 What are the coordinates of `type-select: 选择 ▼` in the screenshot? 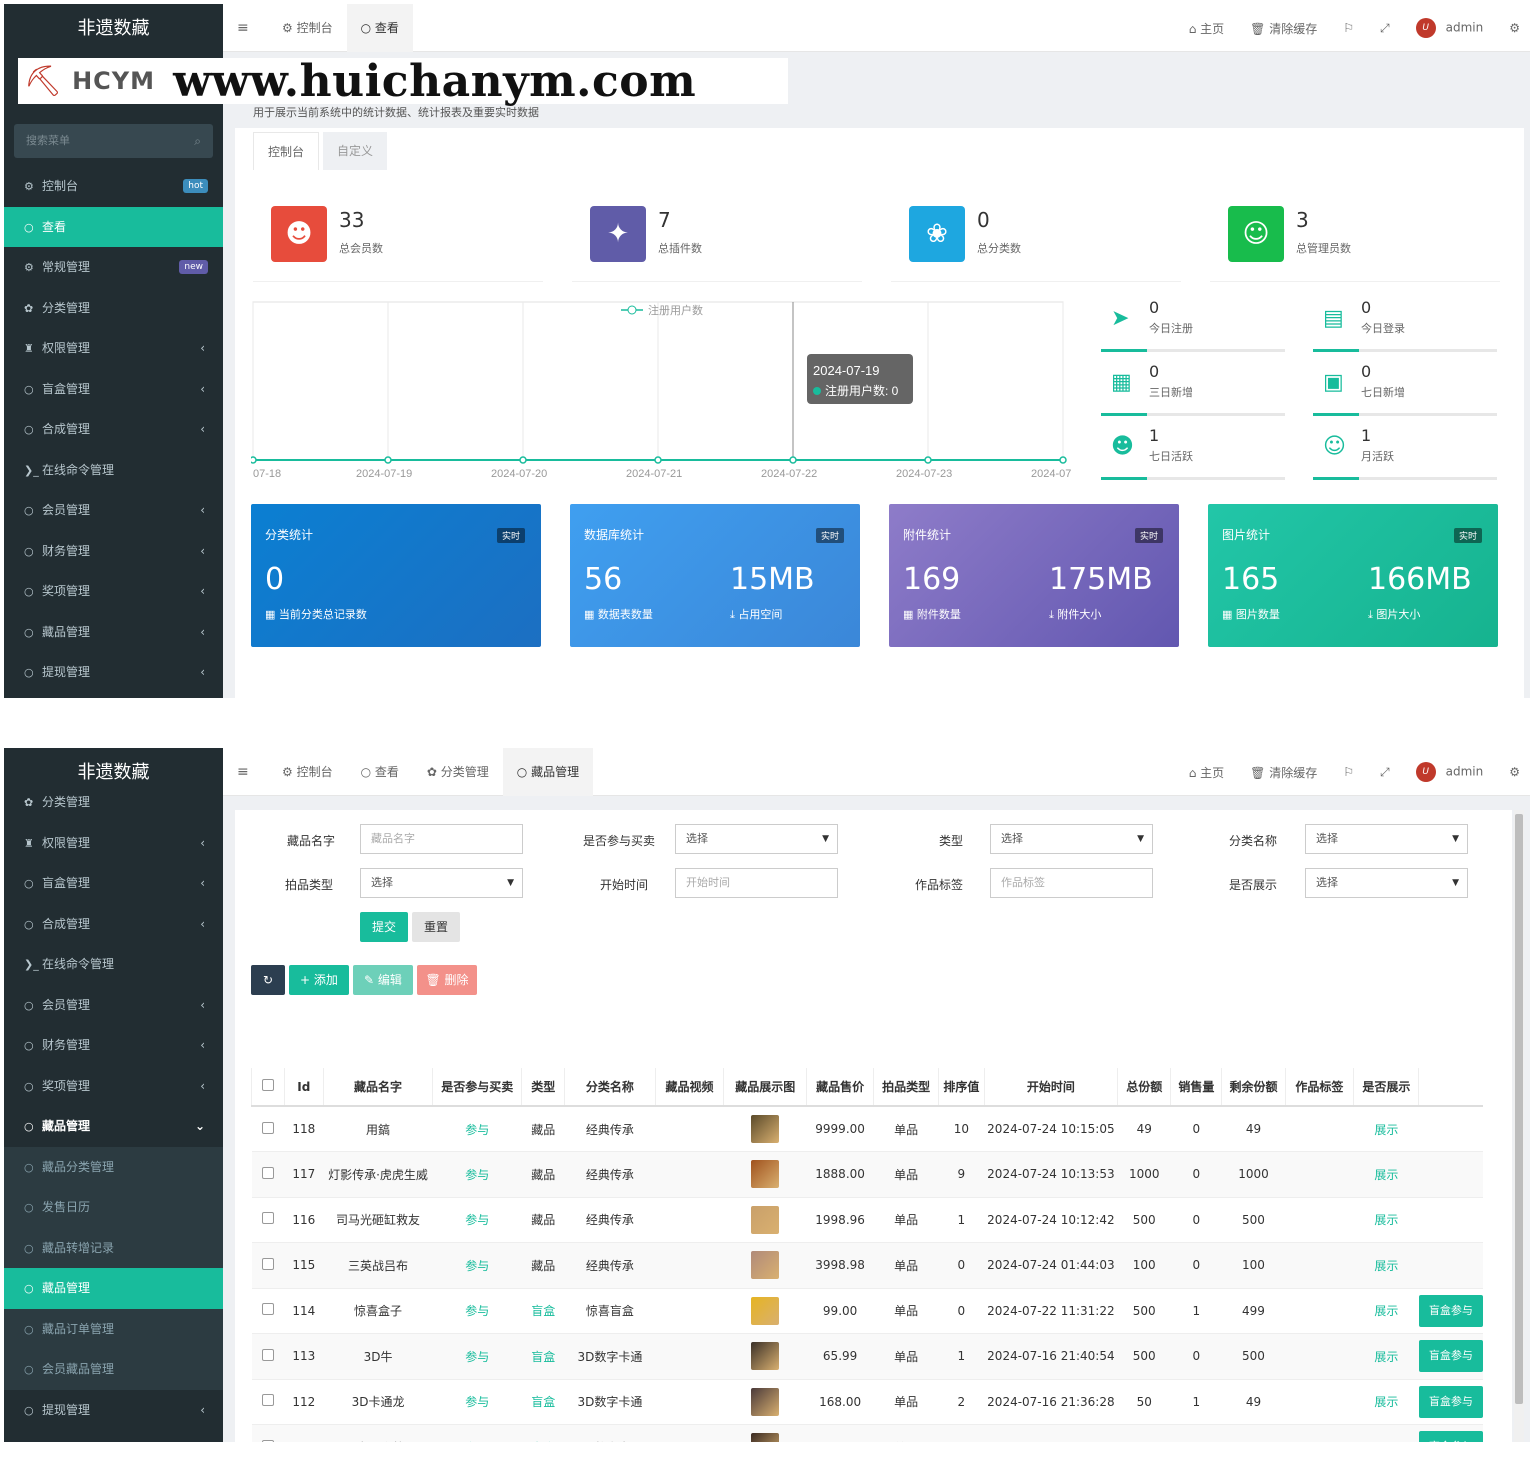 It's located at (1071, 839).